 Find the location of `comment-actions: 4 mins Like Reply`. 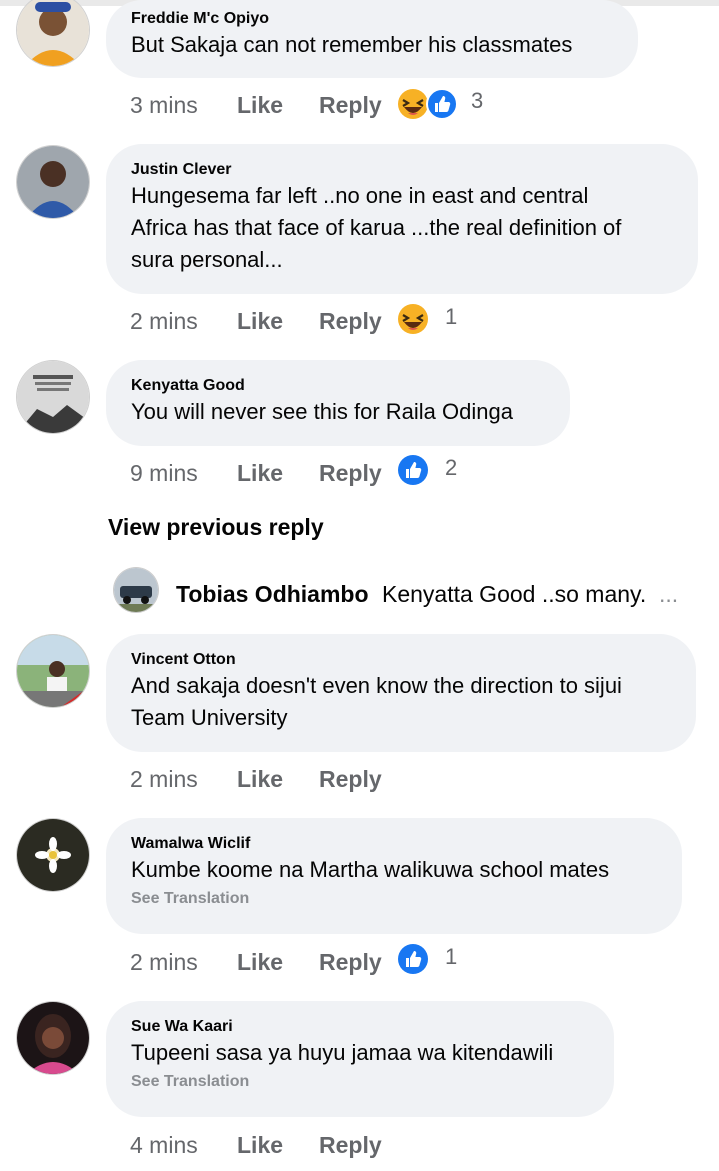

comment-actions: 4 mins Like Reply is located at coordinates (280, 1145).